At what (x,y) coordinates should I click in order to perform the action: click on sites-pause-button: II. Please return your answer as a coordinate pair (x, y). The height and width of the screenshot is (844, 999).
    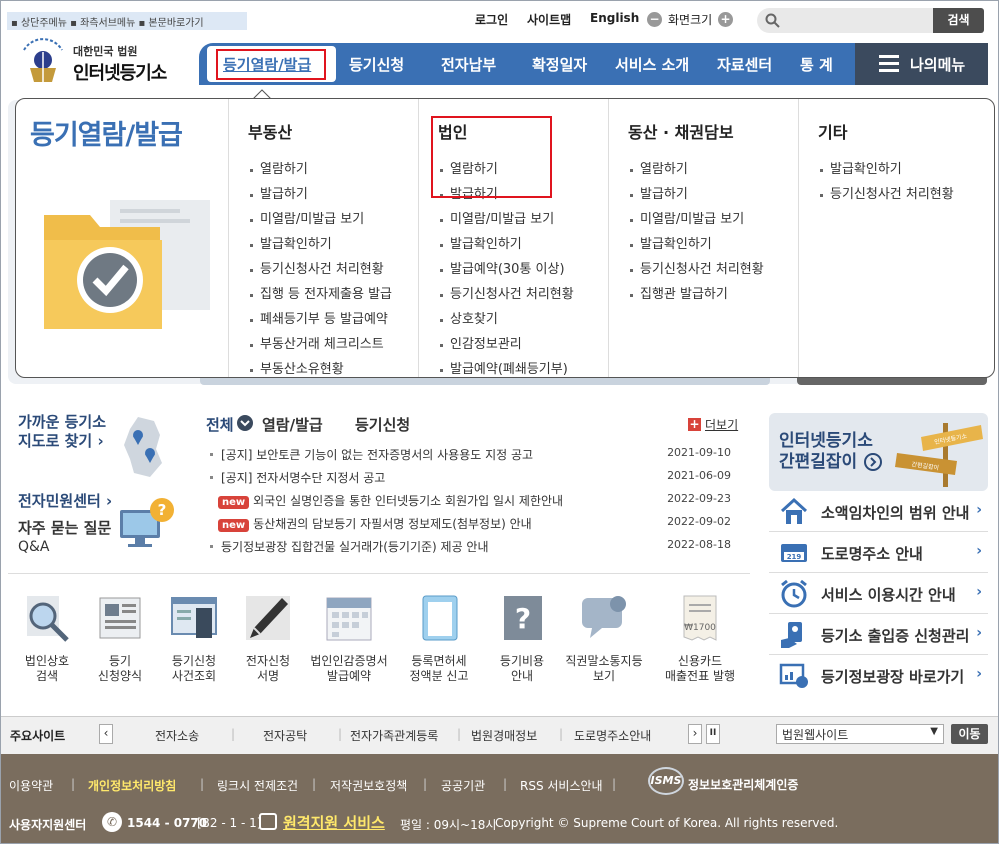
    Looking at the image, I should click on (713, 734).